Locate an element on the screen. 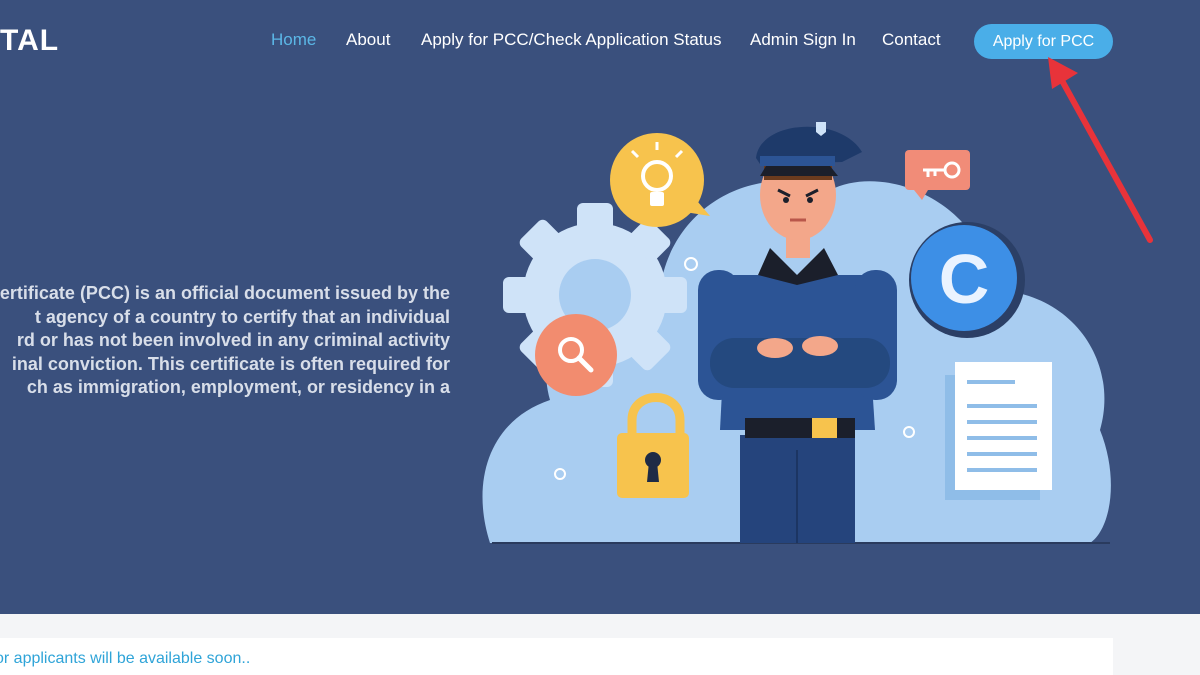  nav-about: About is located at coordinates (368, 40).